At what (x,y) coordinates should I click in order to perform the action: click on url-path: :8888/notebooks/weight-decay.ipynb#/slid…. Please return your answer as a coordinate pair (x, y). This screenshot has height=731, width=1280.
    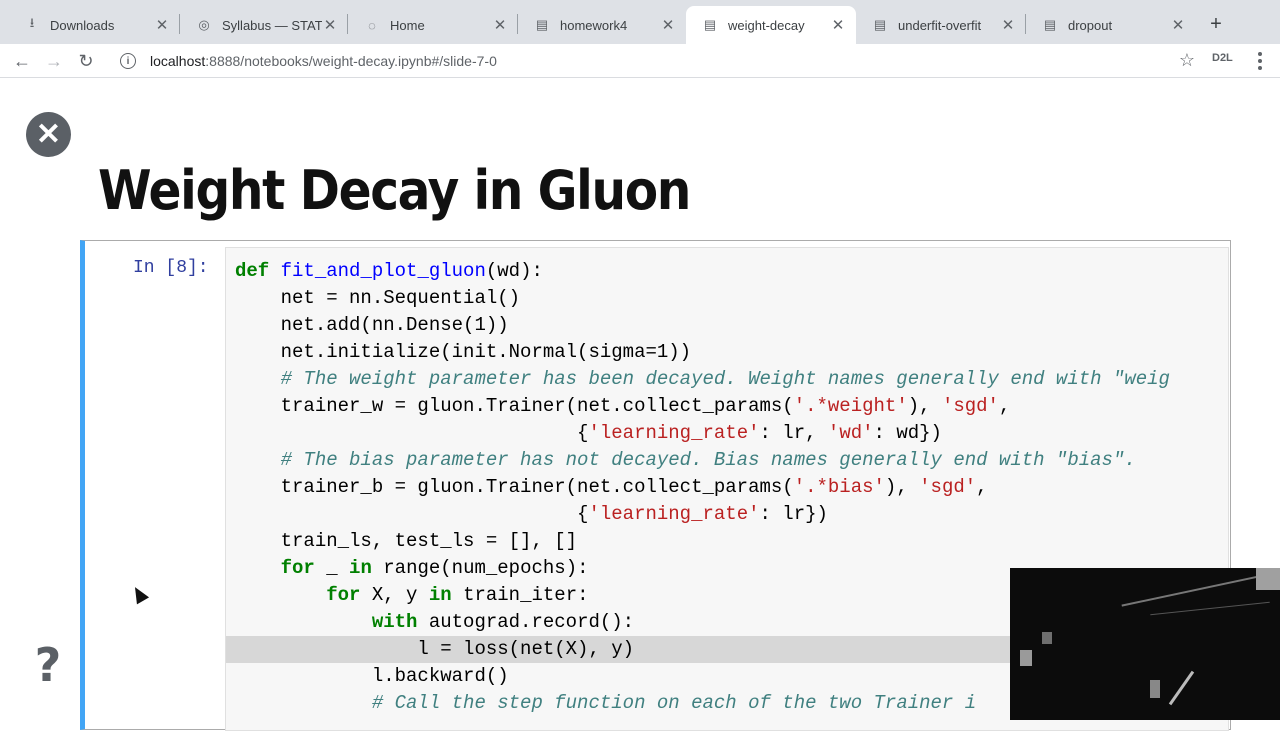
    Looking at the image, I should click on (351, 61).